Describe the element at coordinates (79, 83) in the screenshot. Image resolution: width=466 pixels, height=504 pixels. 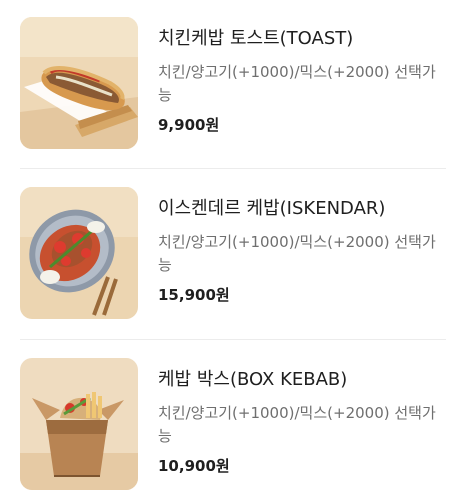
I see `kebab-toast-image` at that location.